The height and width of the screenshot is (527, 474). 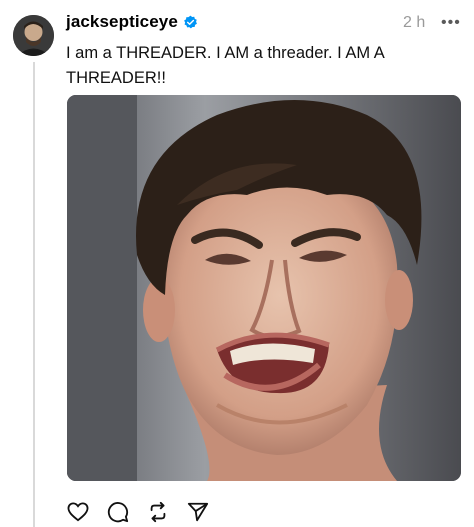 I want to click on comment-icon, so click(x=118, y=512).